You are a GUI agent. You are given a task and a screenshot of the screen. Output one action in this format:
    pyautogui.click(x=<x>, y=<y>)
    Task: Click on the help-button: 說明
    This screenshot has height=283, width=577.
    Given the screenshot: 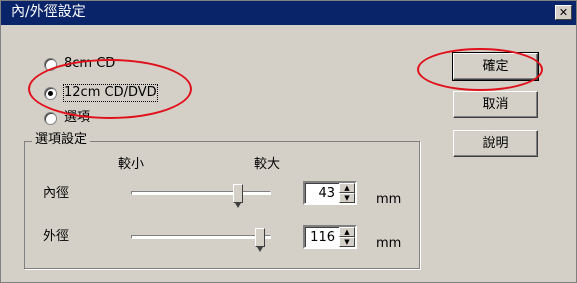 What is the action you would take?
    pyautogui.click(x=495, y=143)
    